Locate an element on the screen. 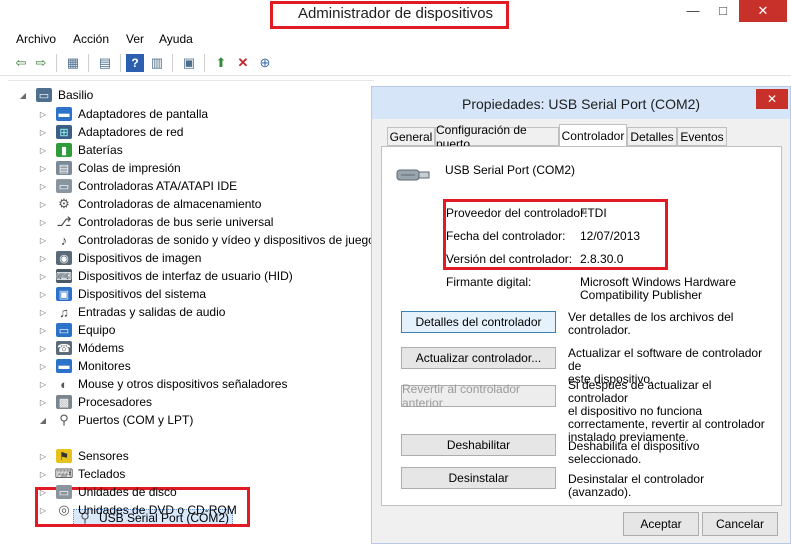 The height and width of the screenshot is (544, 791). maximize-button: □ is located at coordinates (723, 11).